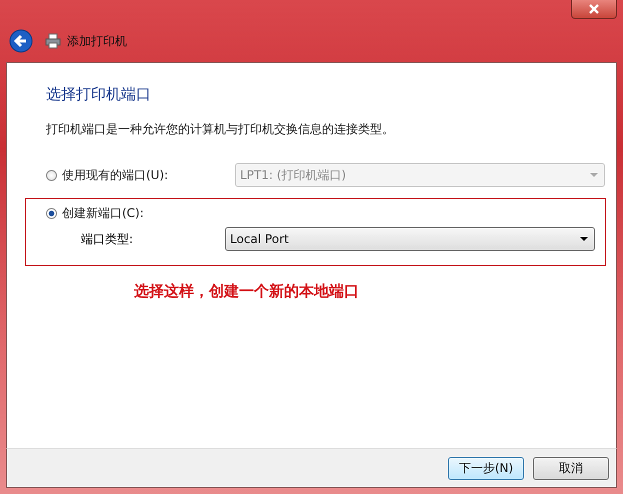 This screenshot has width=623, height=494. What do you see at coordinates (21, 41) in the screenshot?
I see `back-button` at bounding box center [21, 41].